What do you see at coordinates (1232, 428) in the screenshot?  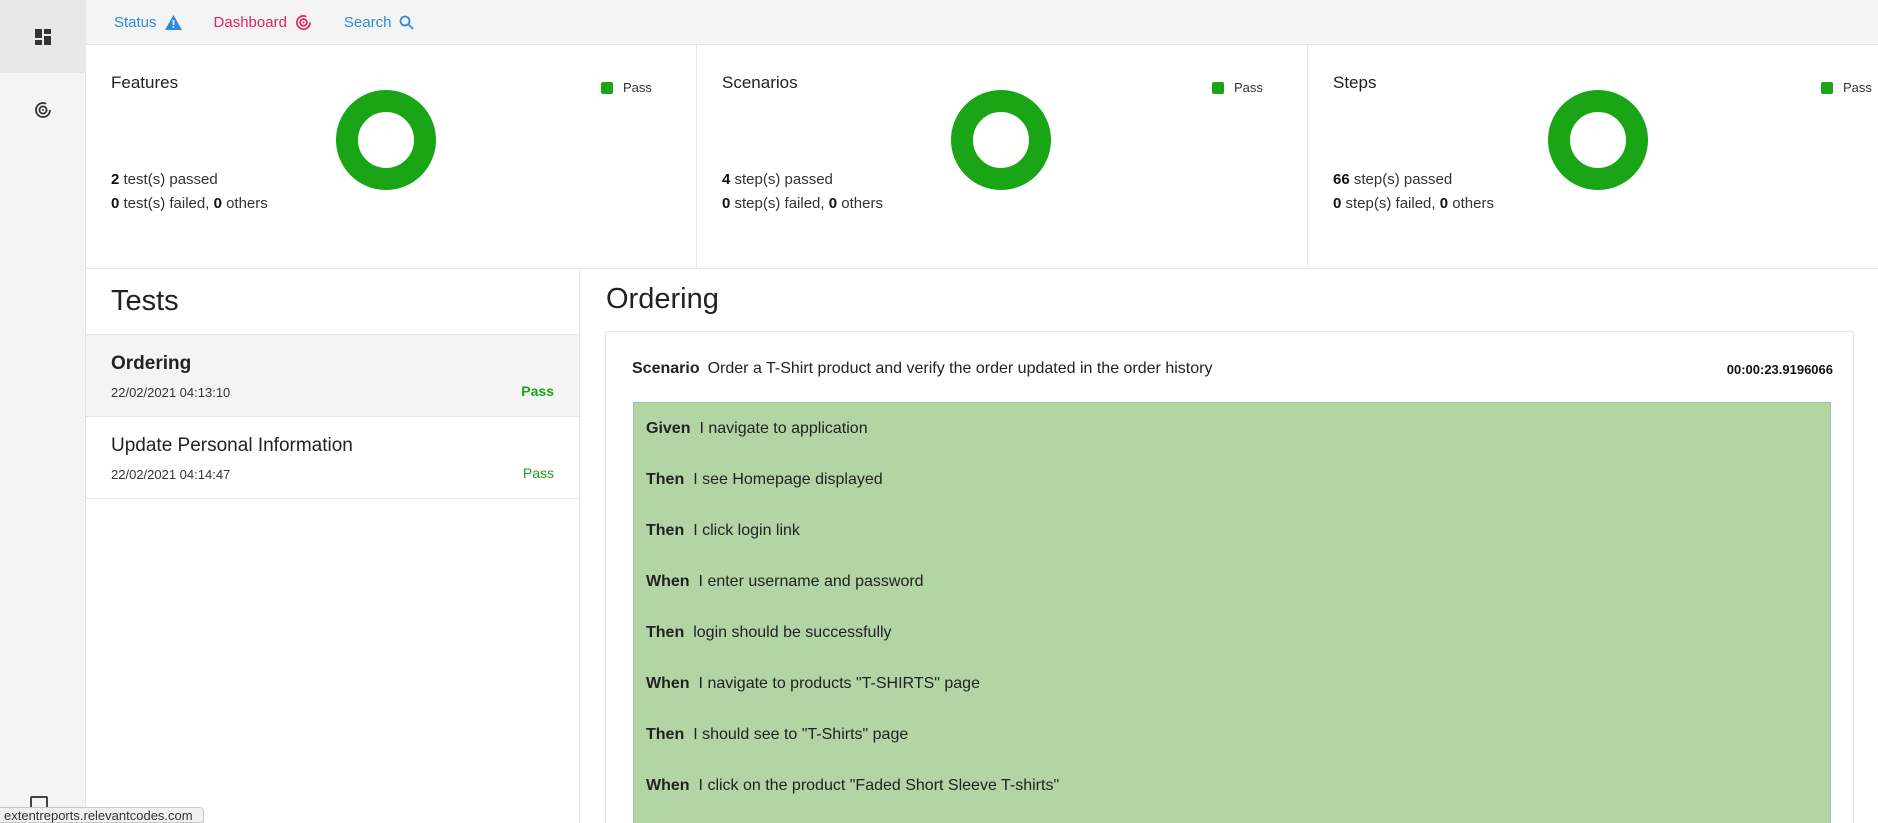 I see `step-row: Given I navigate to application` at bounding box center [1232, 428].